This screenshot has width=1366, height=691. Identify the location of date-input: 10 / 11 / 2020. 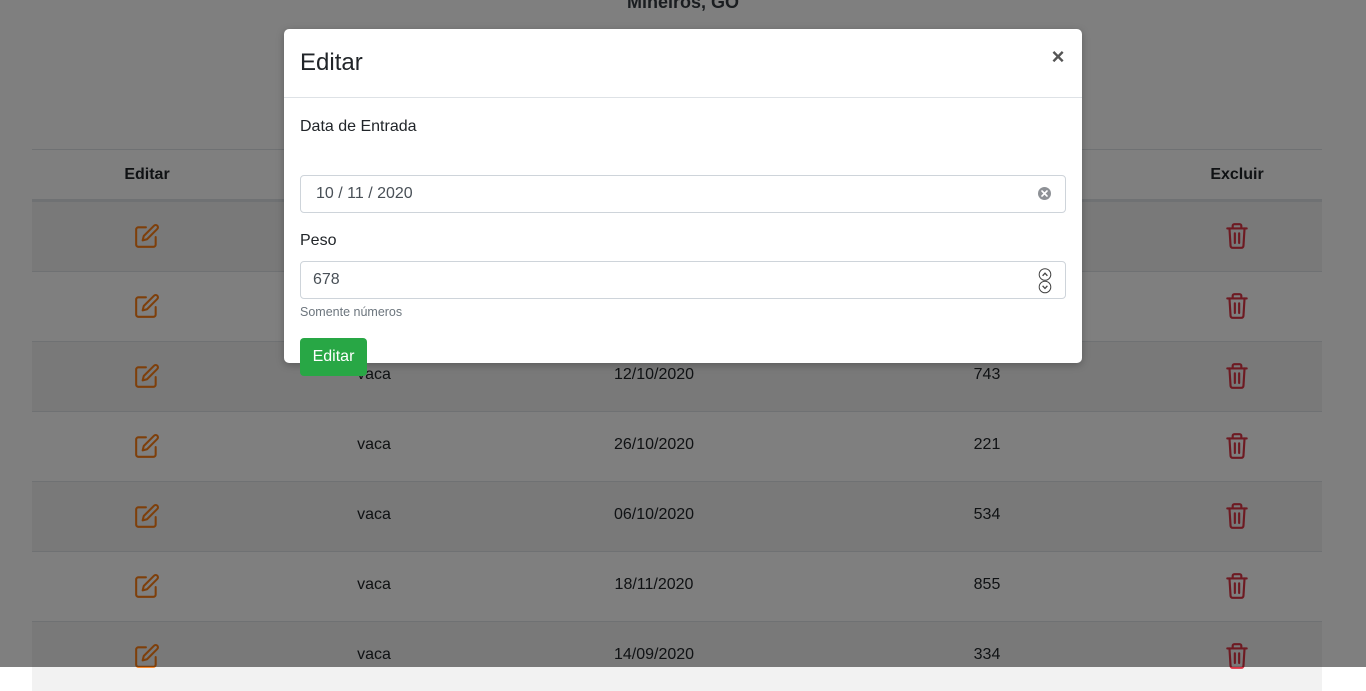
(683, 194).